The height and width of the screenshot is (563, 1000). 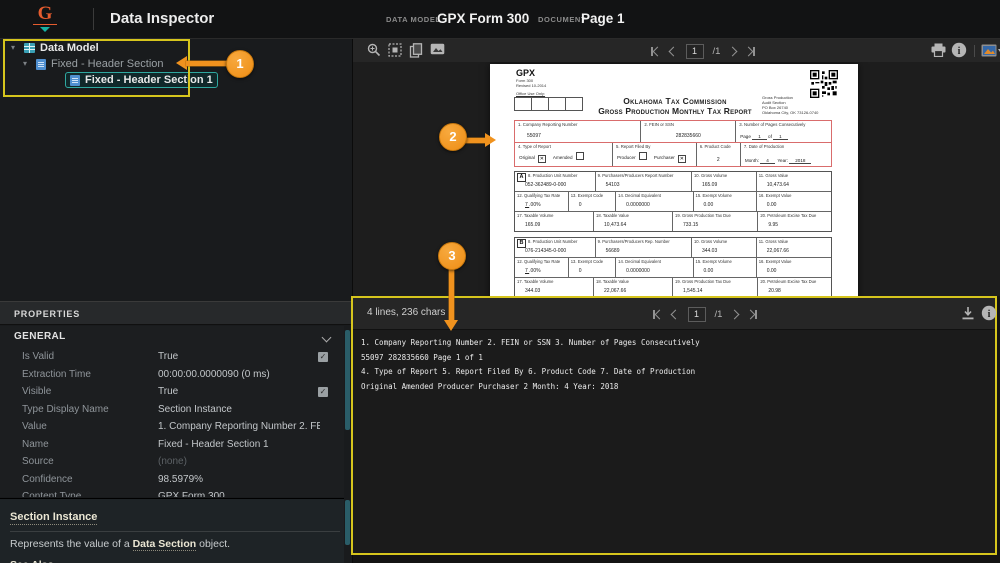 I want to click on tree-item-content: Data Model, so click(x=61, y=48).